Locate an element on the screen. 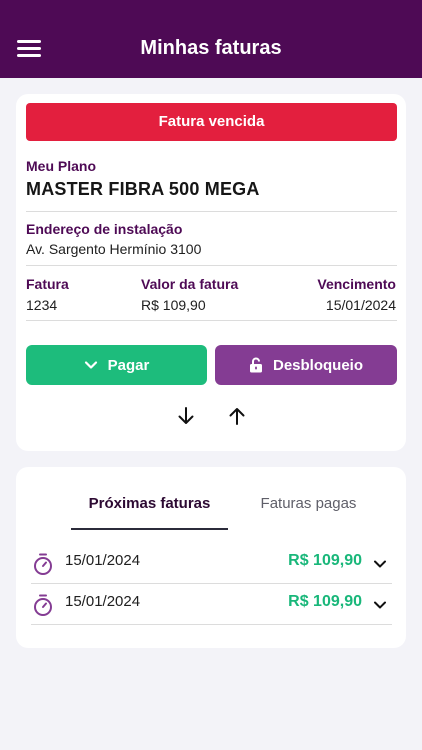 Image resolution: width=422 pixels, height=750 pixels. page-title: Minhas faturas is located at coordinates (211, 48).